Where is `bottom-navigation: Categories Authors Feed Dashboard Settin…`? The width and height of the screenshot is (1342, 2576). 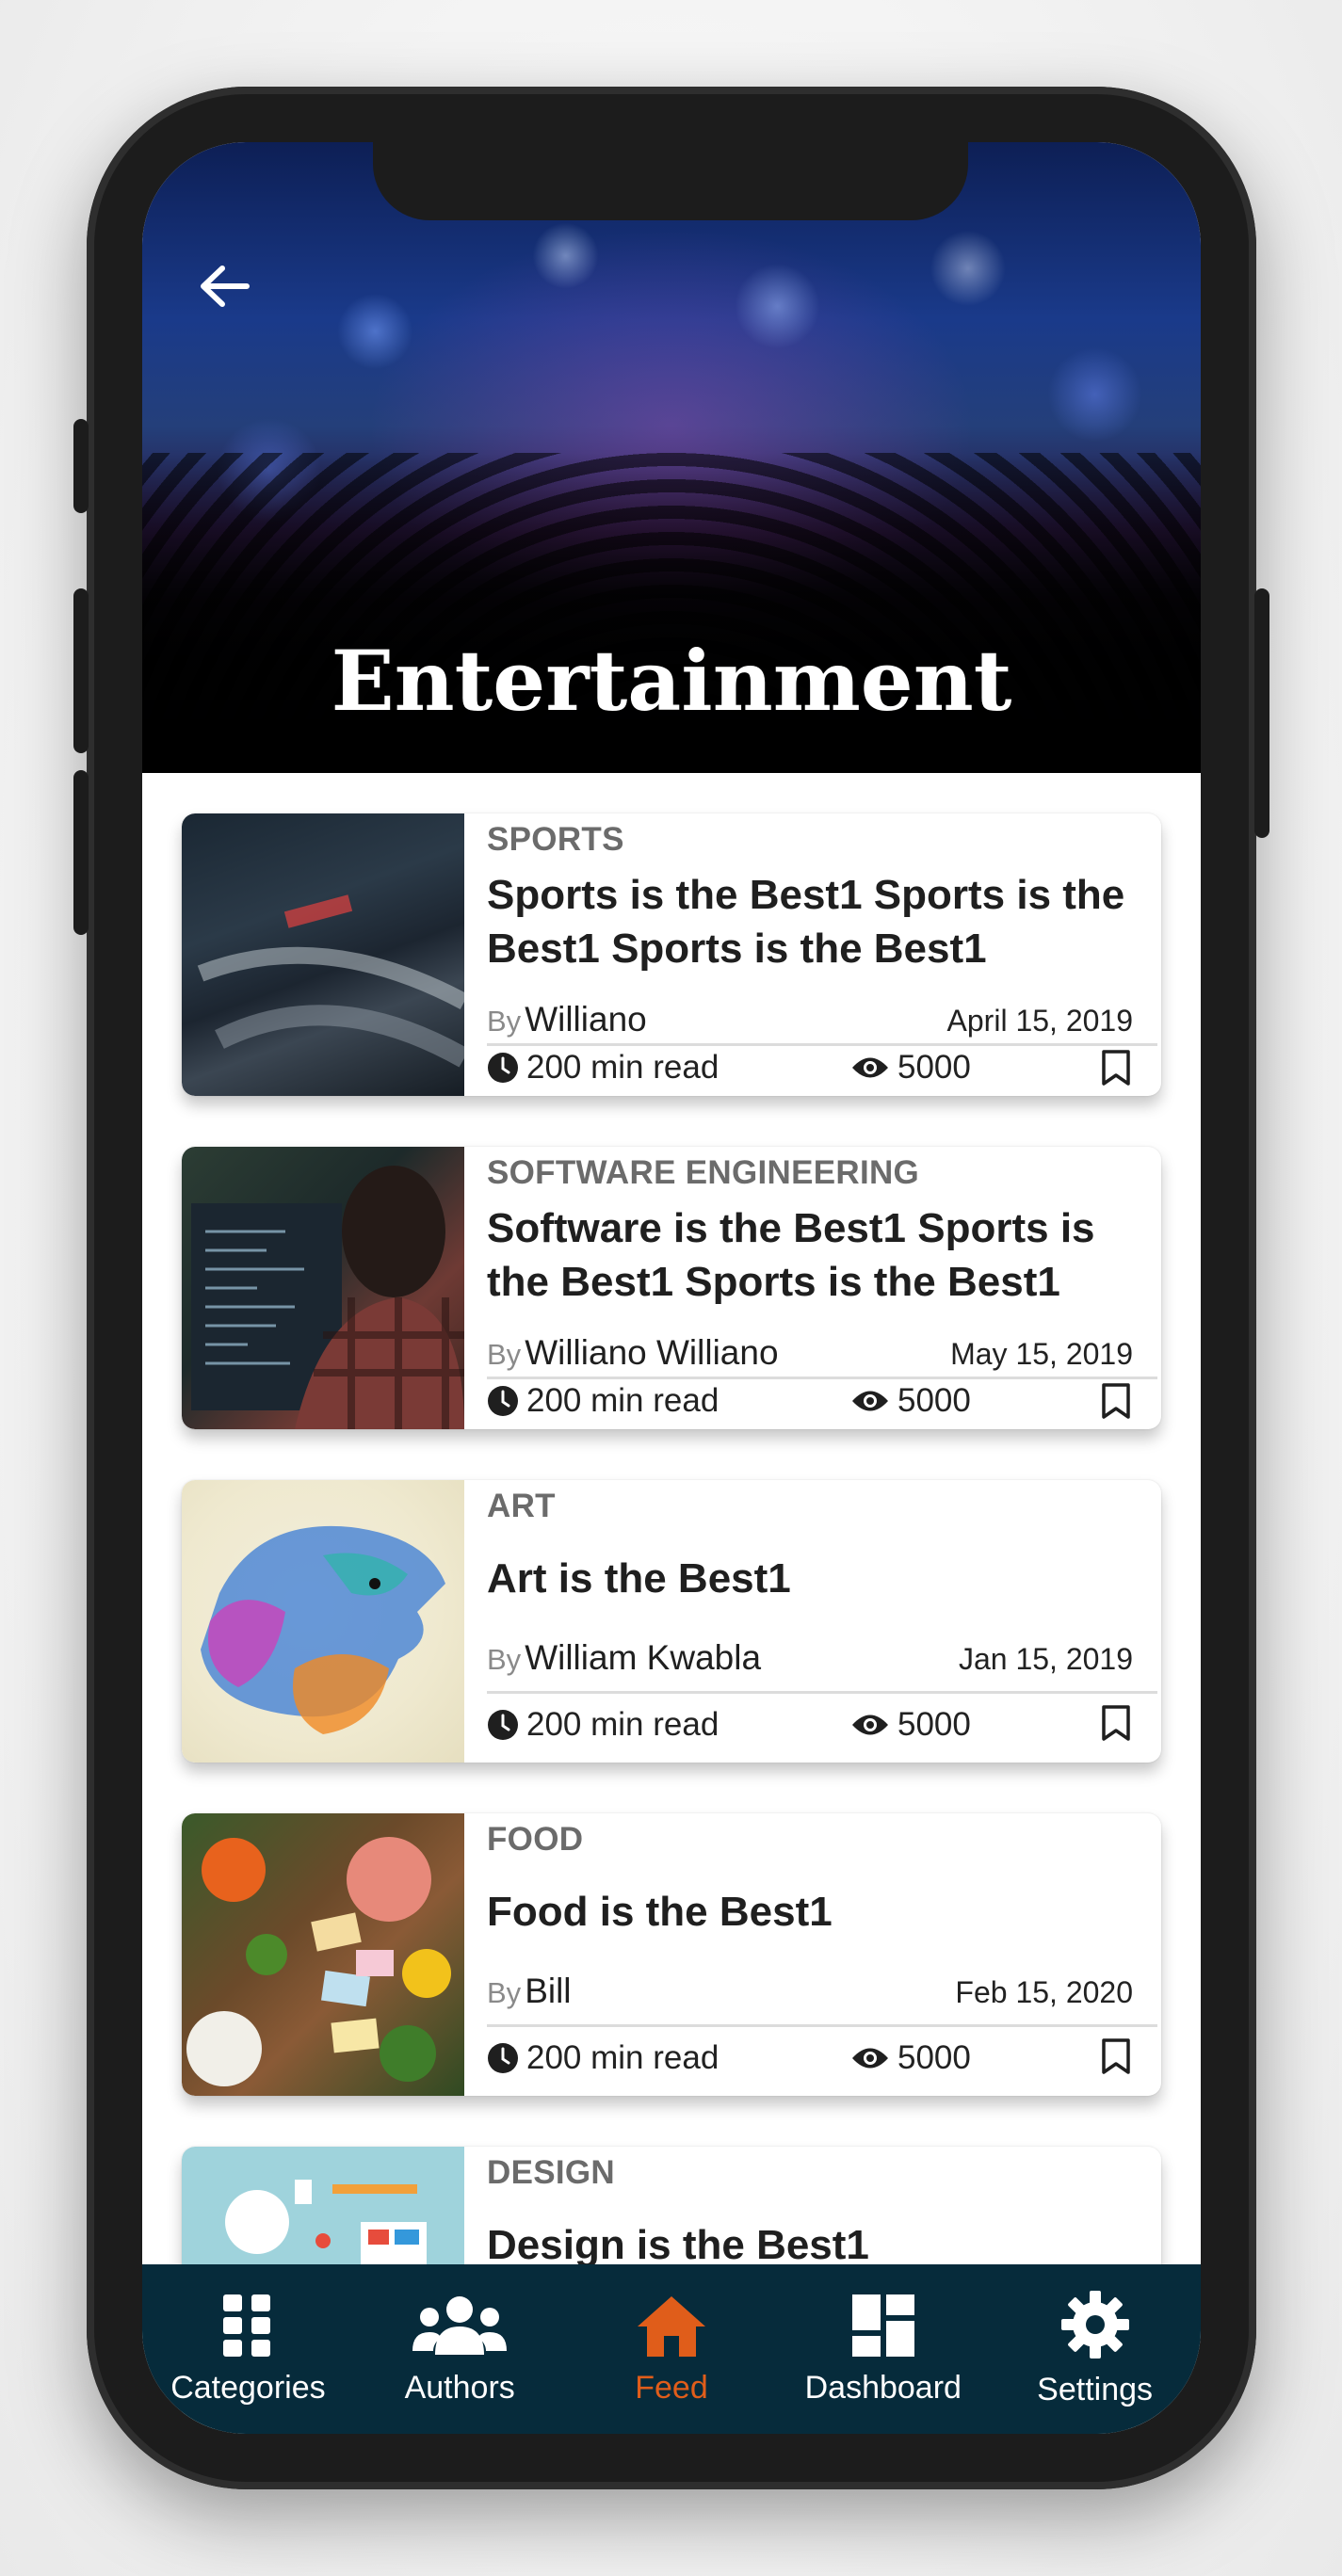 bottom-navigation: Categories Authors Feed Dashboard Settin… is located at coordinates (671, 2349).